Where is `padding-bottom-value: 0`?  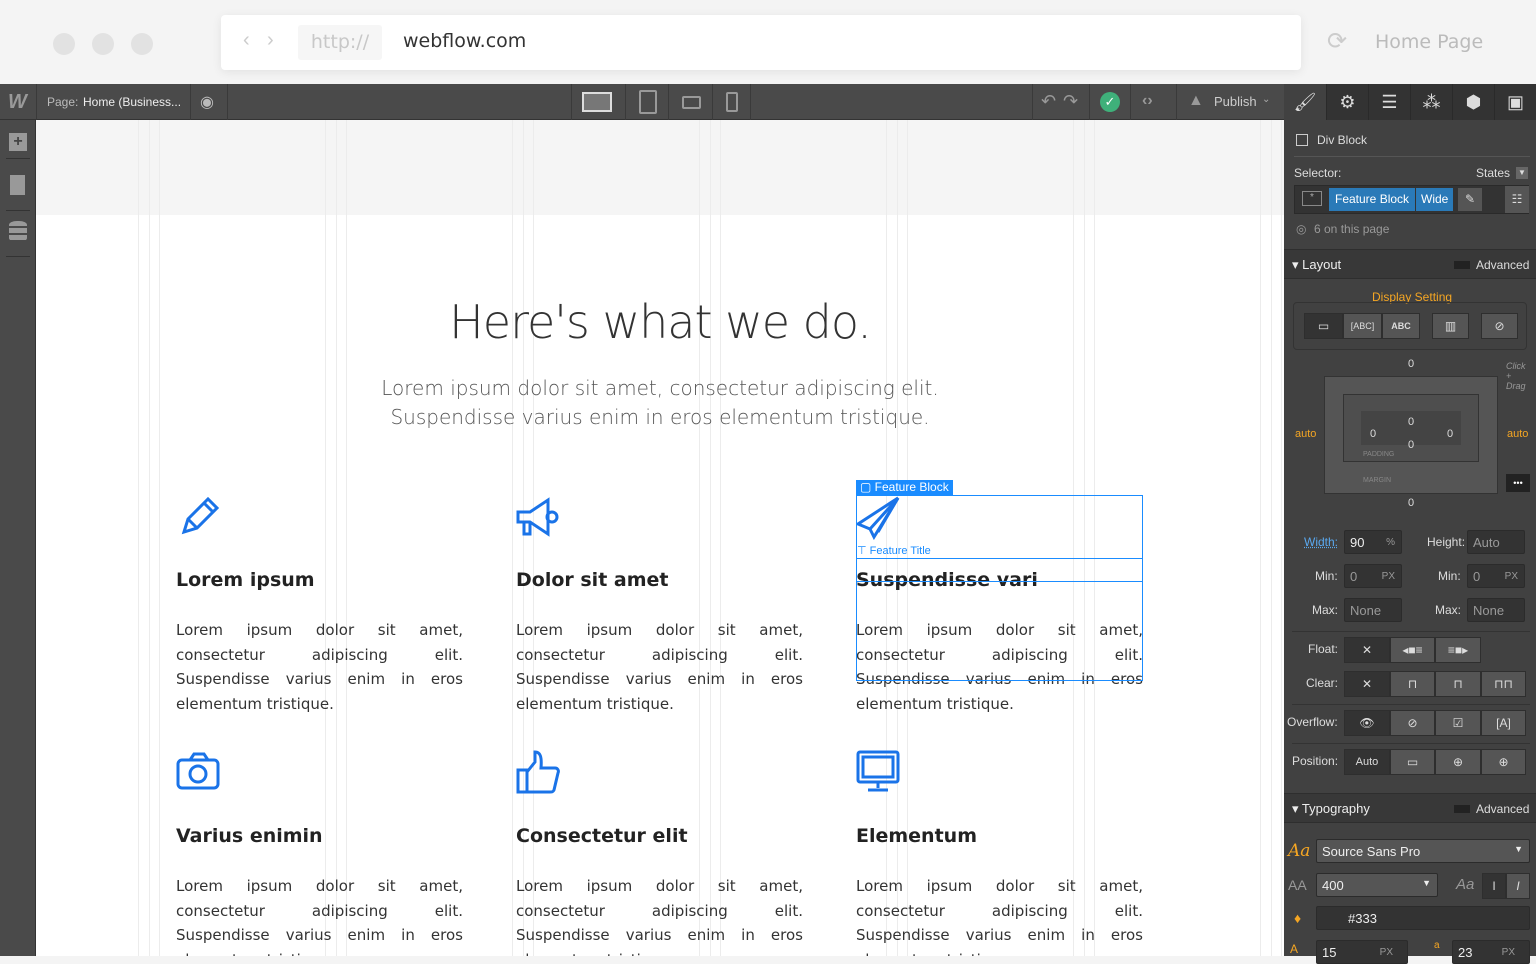
padding-bottom-value: 0 is located at coordinates (1411, 445).